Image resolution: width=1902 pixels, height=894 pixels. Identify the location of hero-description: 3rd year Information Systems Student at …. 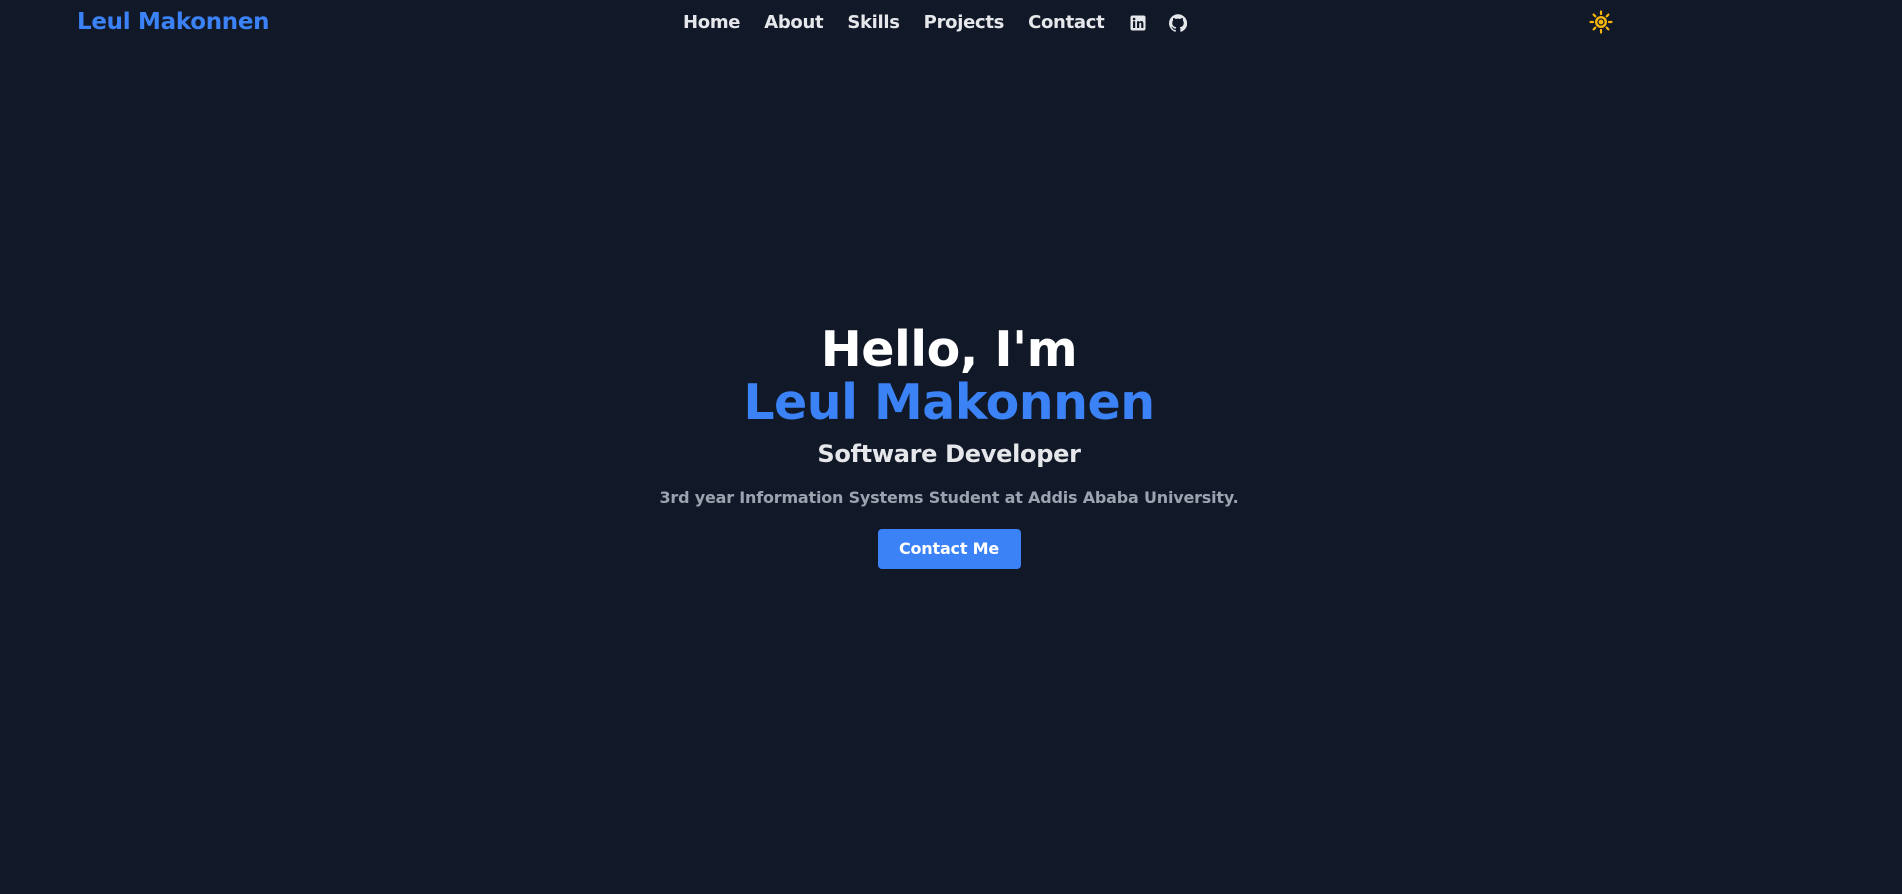
(949, 497).